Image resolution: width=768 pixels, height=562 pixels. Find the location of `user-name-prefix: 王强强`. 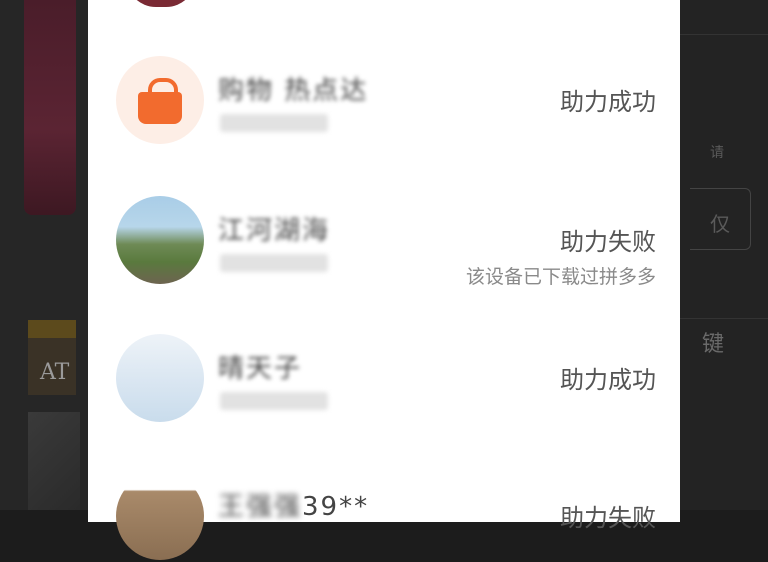

user-name-prefix: 王强强 is located at coordinates (260, 507).